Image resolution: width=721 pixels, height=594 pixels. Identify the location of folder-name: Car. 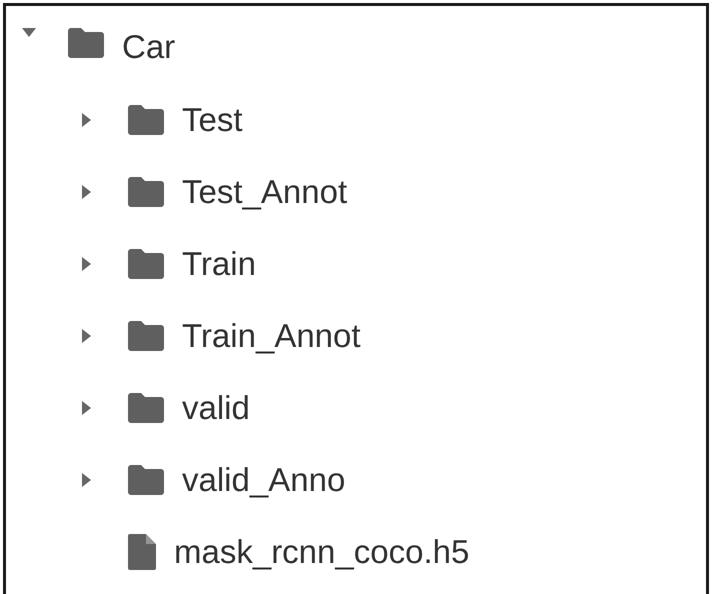
(149, 47).